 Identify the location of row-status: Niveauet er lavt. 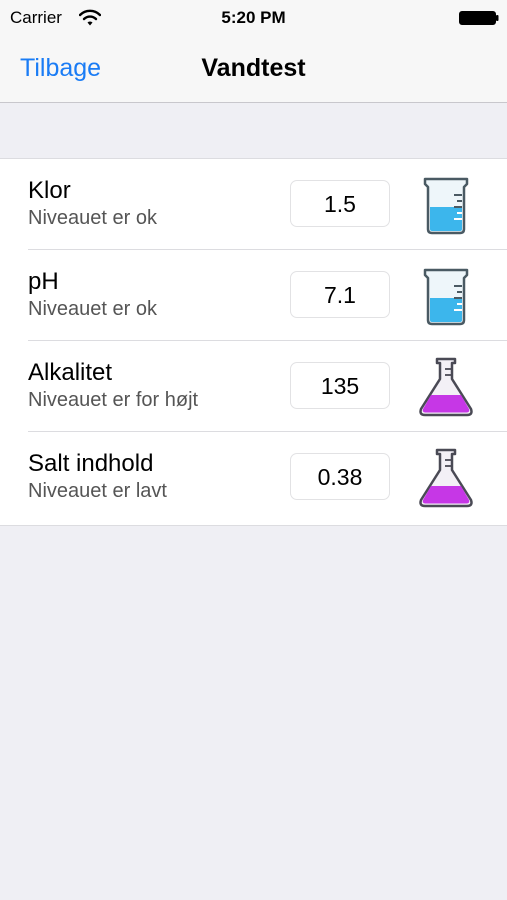
(97, 491).